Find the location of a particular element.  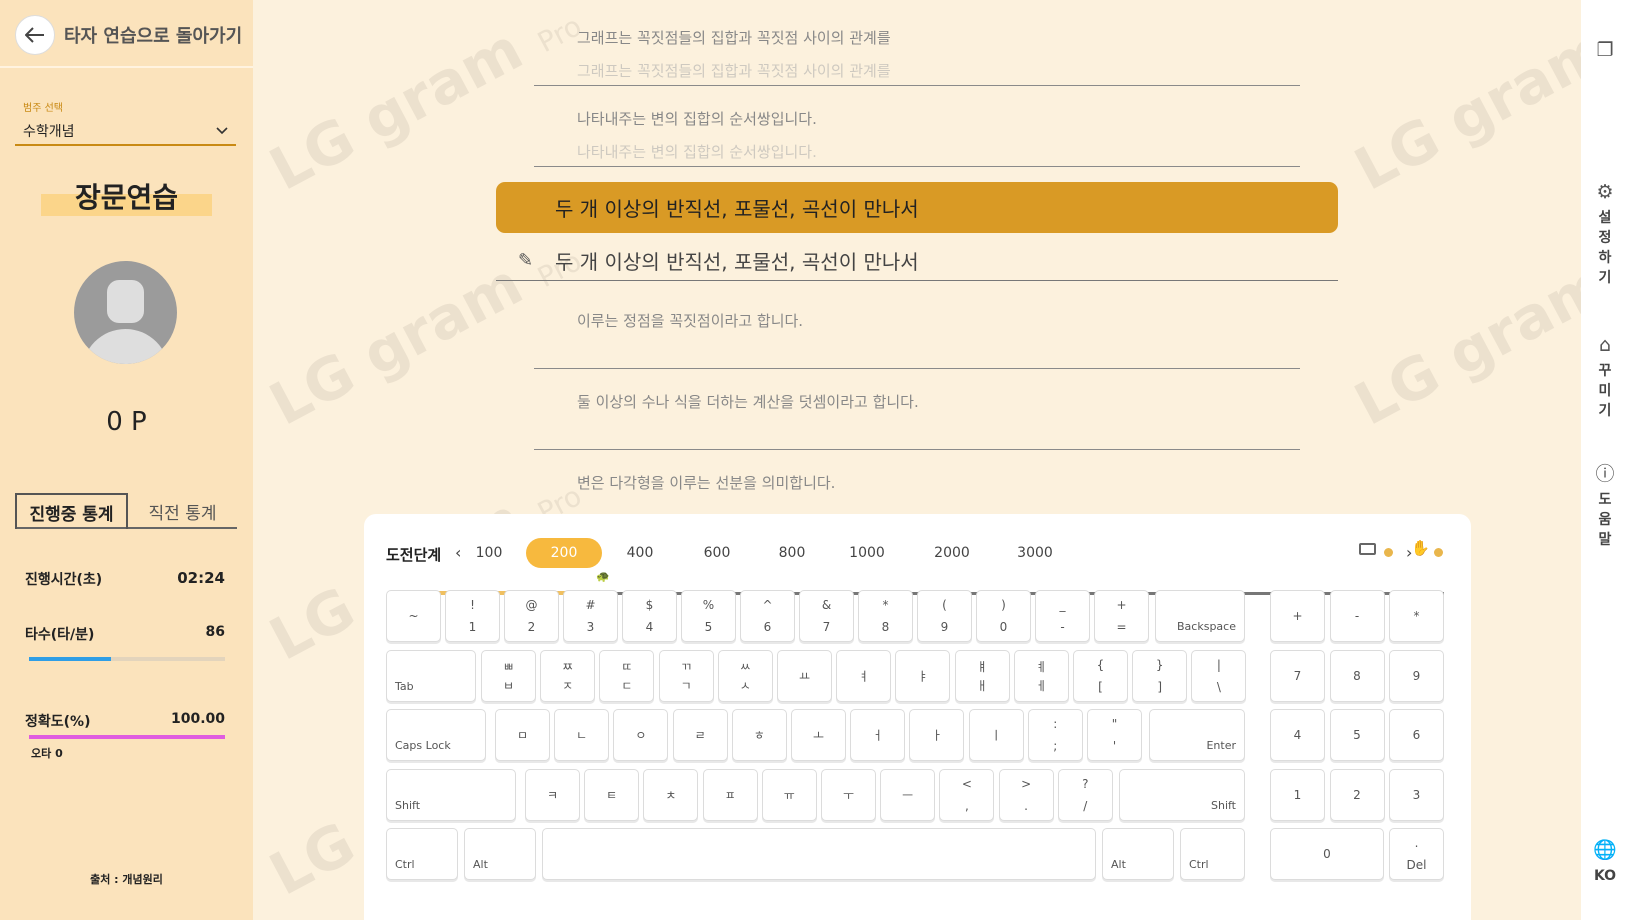

numpad-key-9: 9 is located at coordinates (1416, 676).